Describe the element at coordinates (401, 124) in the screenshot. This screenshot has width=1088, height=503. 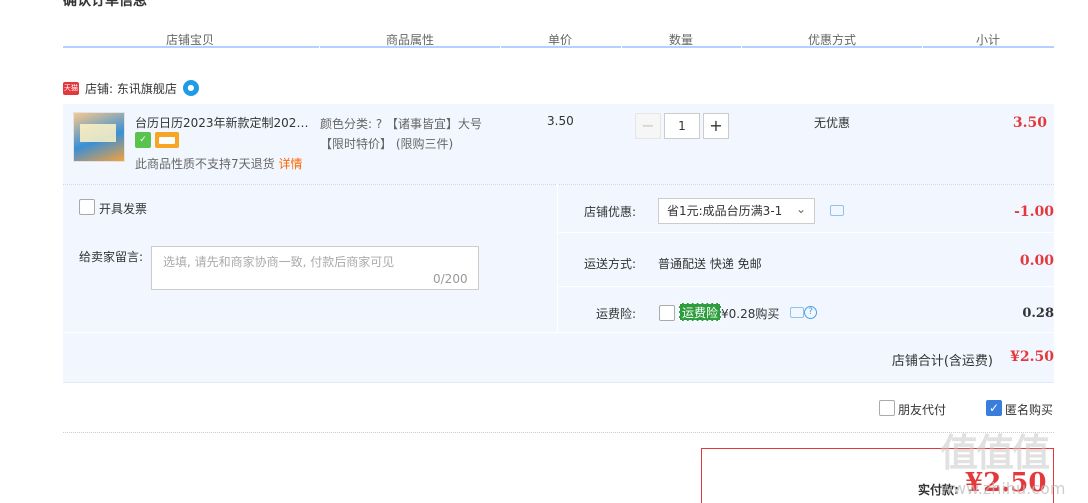
I see `attribute-line: 颜色分类: ? 【诸事皆宜】大号` at that location.